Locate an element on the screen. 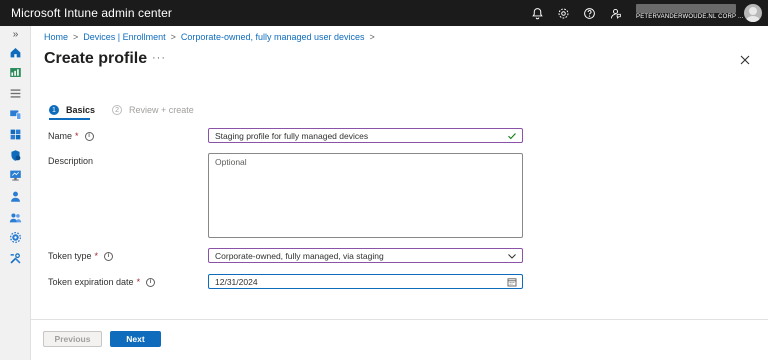 The width and height of the screenshot is (768, 360). endpoint-security-icon is located at coordinates (15, 155).